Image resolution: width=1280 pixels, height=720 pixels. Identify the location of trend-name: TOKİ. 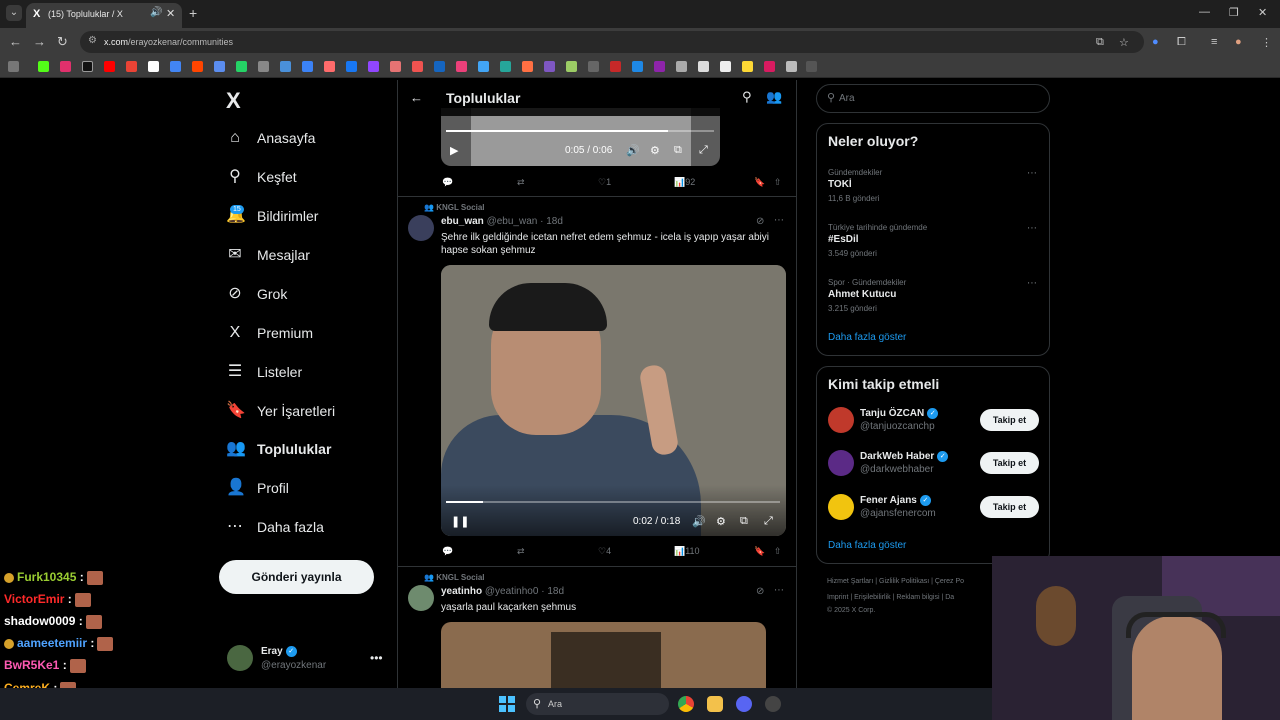
(840, 184).